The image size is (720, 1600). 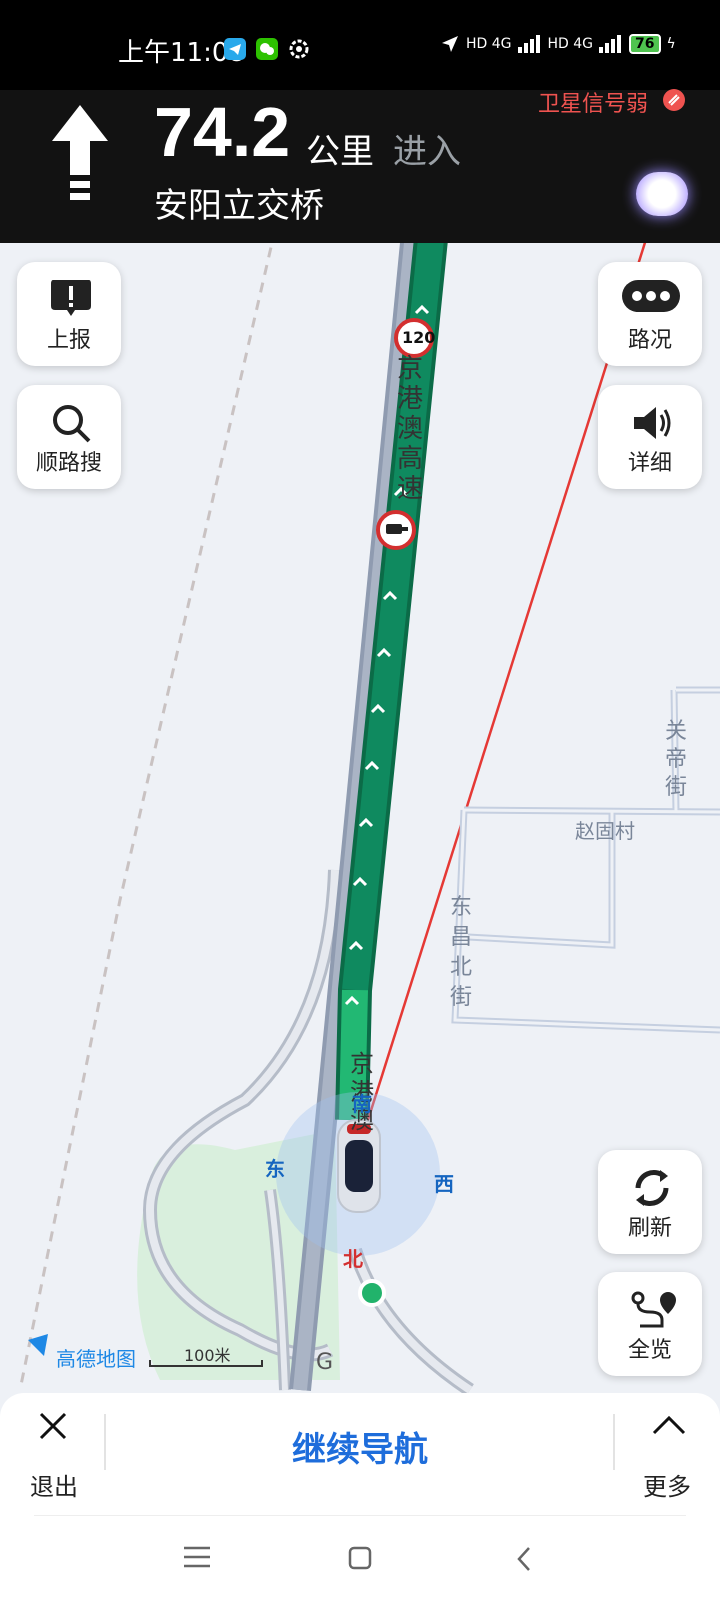 What do you see at coordinates (410, 429) in the screenshot?
I see `highway-name-label: 京港澳高速` at bounding box center [410, 429].